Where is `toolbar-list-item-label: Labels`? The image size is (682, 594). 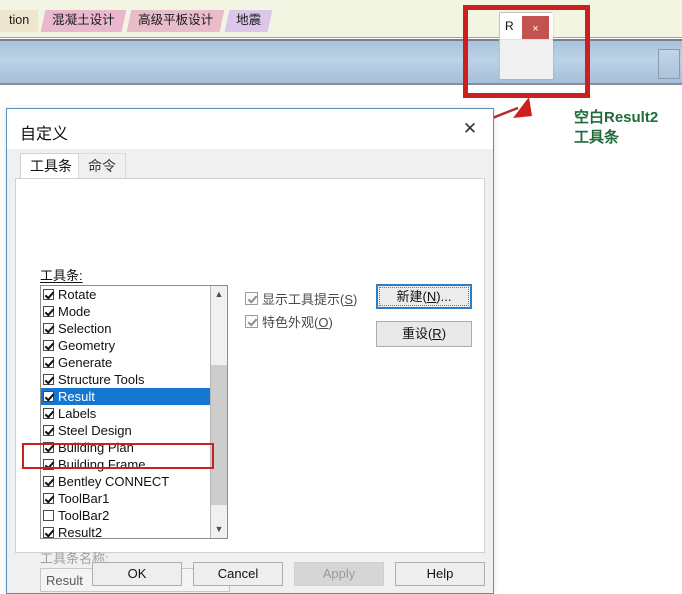 toolbar-list-item-label: Labels is located at coordinates (77, 413).